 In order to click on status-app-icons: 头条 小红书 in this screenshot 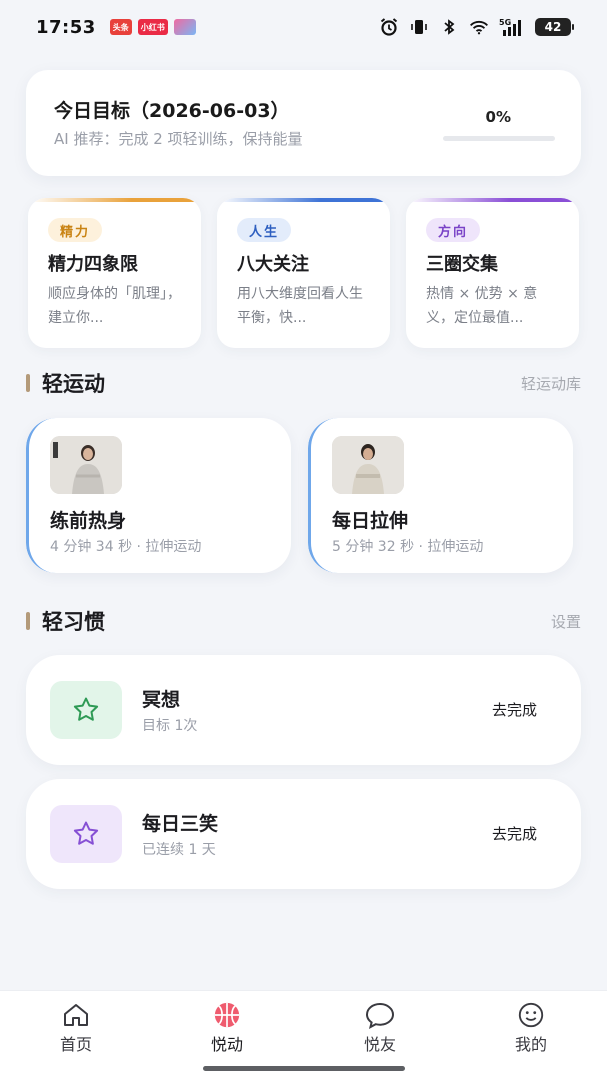, I will do `click(152, 27)`.